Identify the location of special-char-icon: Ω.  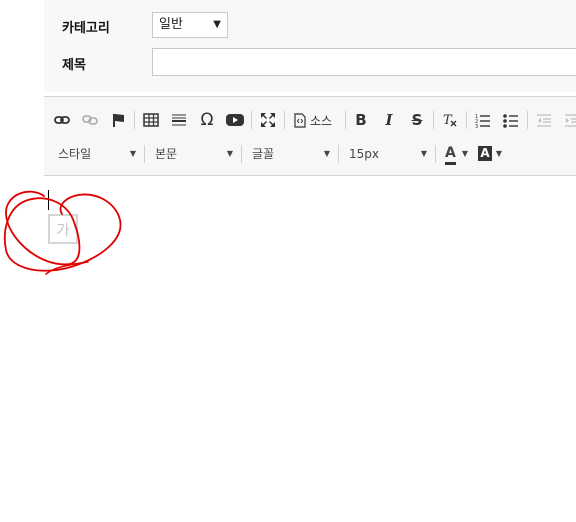
(207, 120).